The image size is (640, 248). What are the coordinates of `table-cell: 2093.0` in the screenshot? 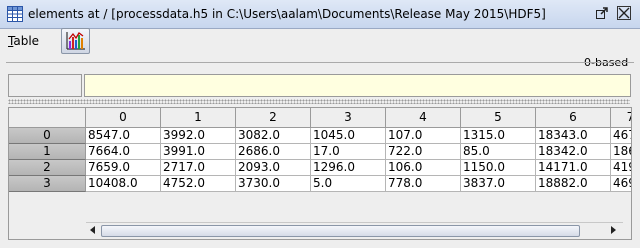 It's located at (273, 168).